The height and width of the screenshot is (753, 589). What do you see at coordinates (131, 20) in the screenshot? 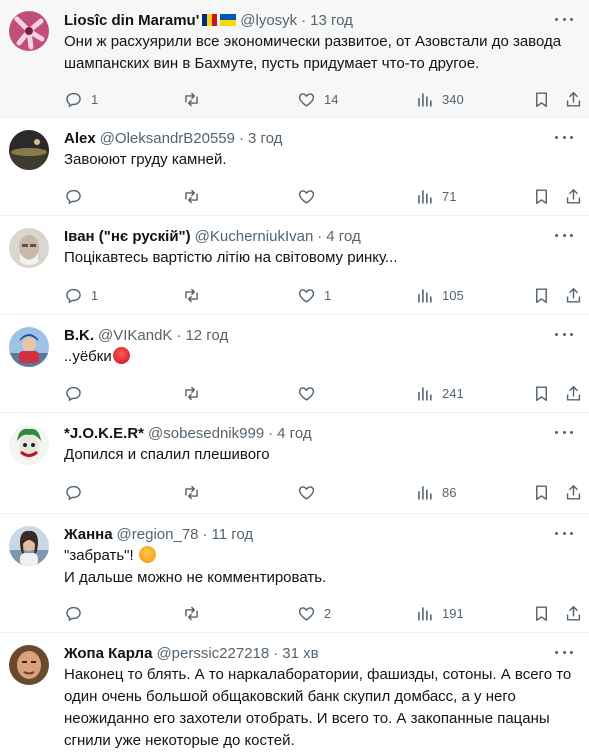
I see `author-name: Liosîc din Maramu'` at bounding box center [131, 20].